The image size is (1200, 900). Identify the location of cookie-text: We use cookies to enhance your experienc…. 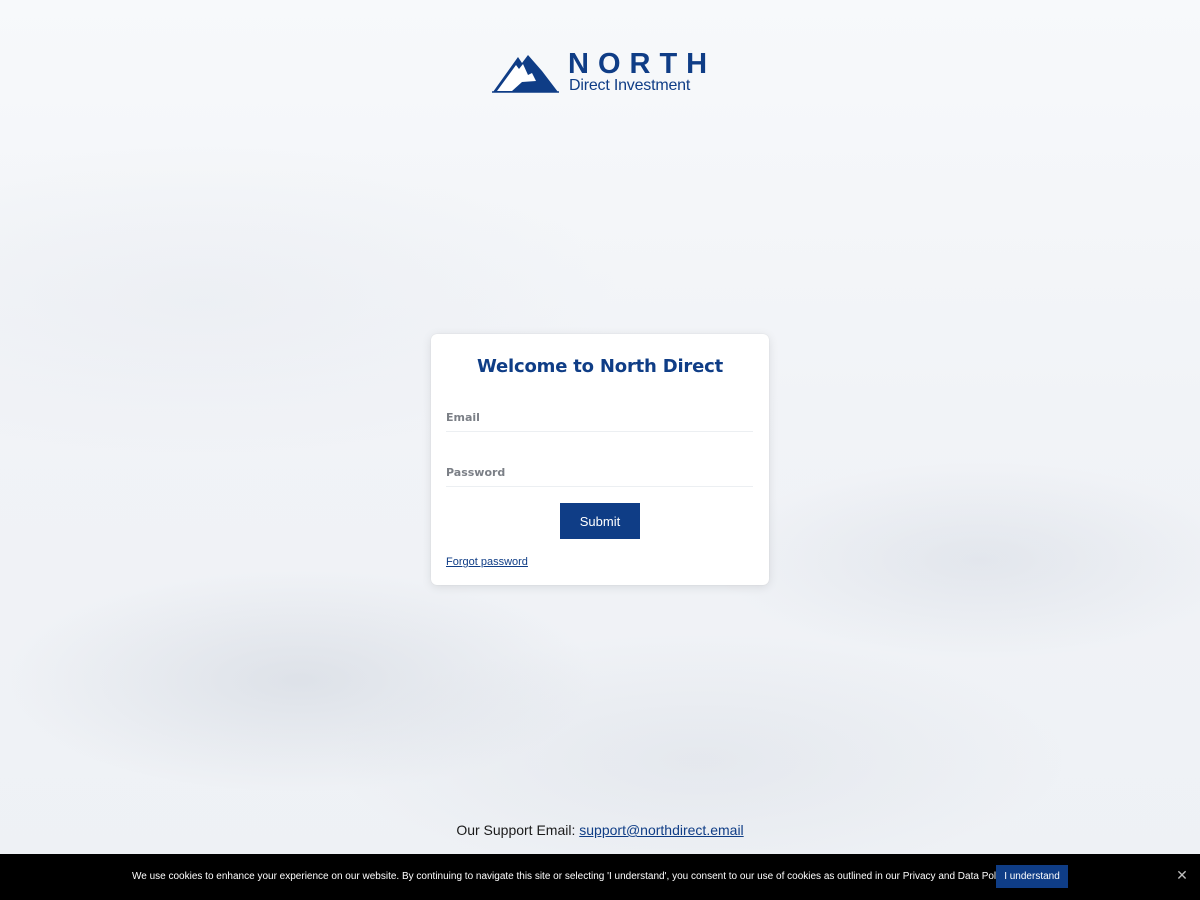
(571, 876).